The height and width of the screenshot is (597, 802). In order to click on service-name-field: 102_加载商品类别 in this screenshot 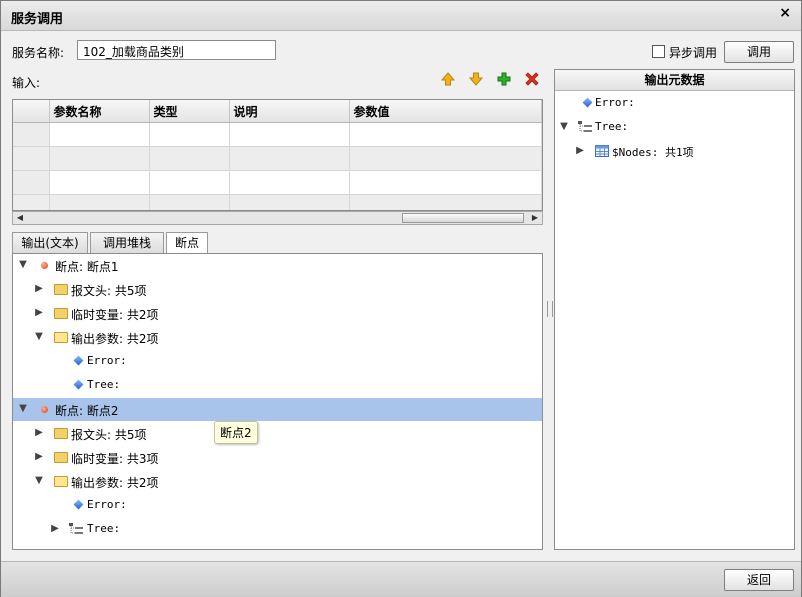, I will do `click(176, 50)`.